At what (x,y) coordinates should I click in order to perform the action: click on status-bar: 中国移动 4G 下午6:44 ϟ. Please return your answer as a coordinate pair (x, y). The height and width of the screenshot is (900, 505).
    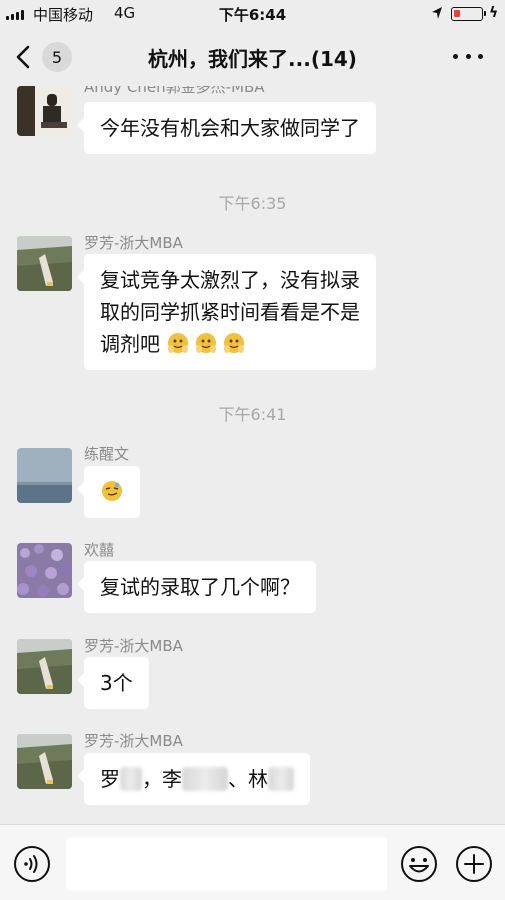
    Looking at the image, I should click on (252, 14).